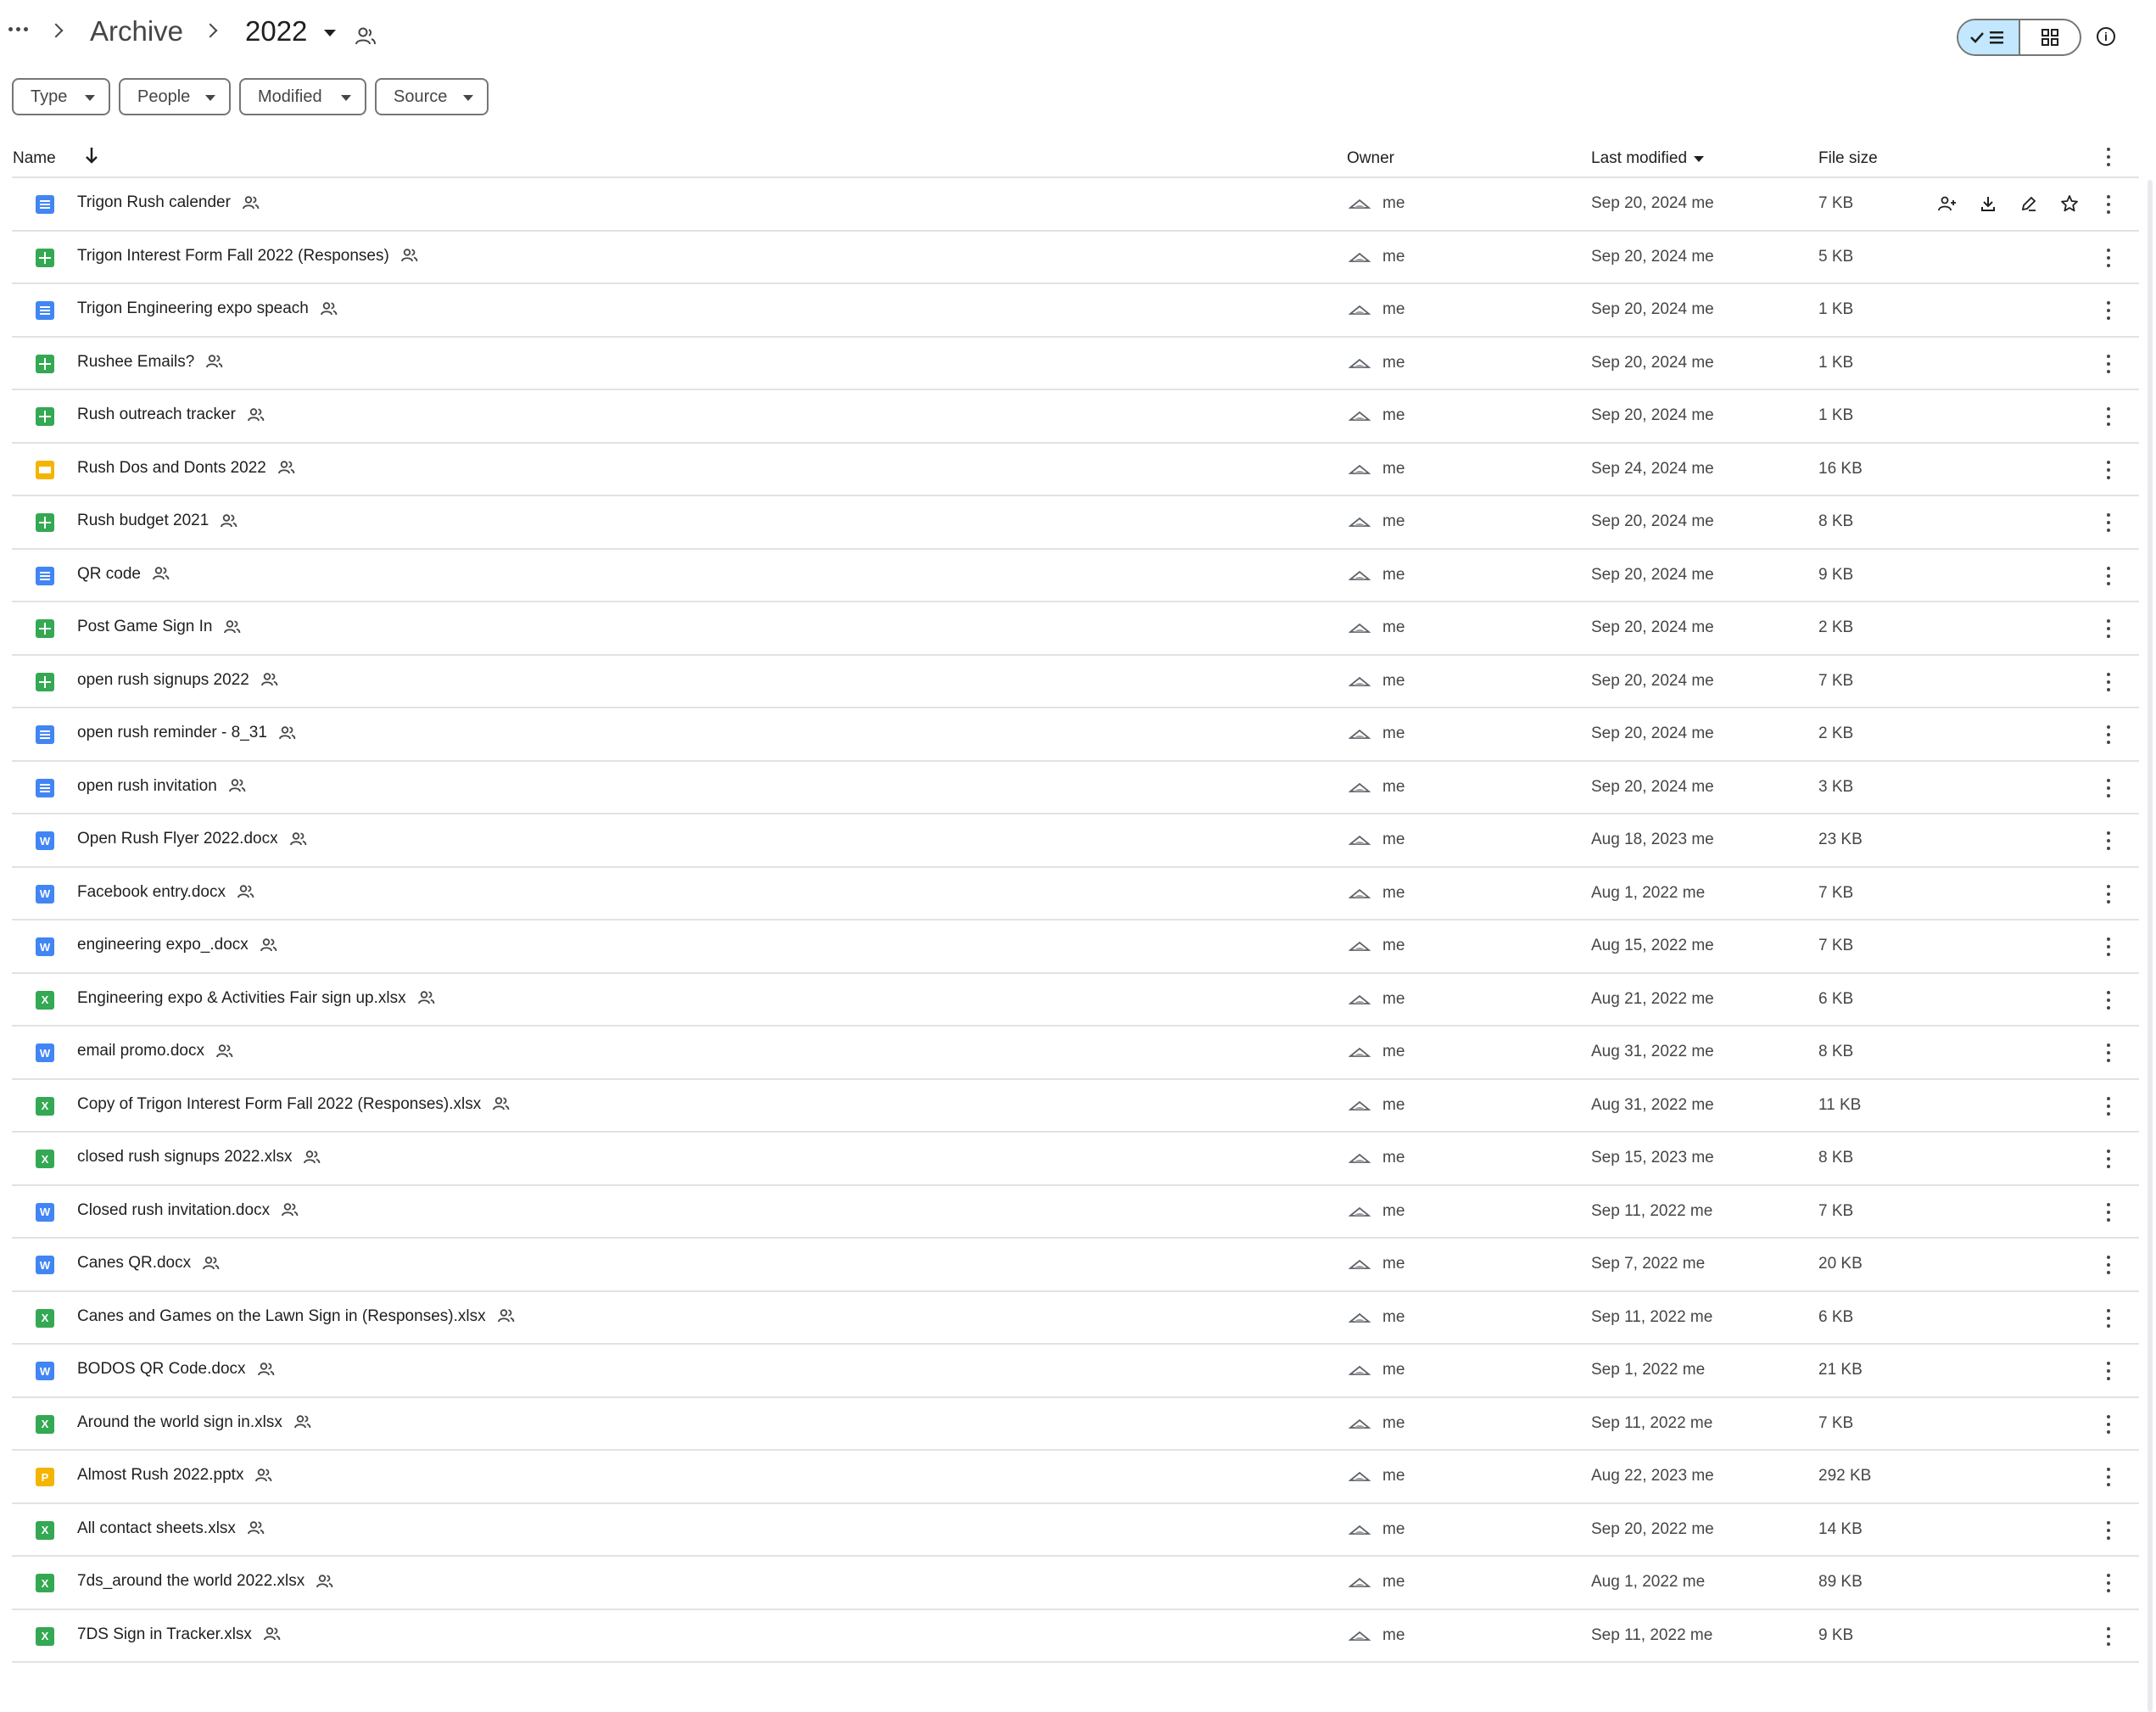 This screenshot has height=1712, width=2156. I want to click on breadcrumb-current-folder: 2022, so click(290, 31).